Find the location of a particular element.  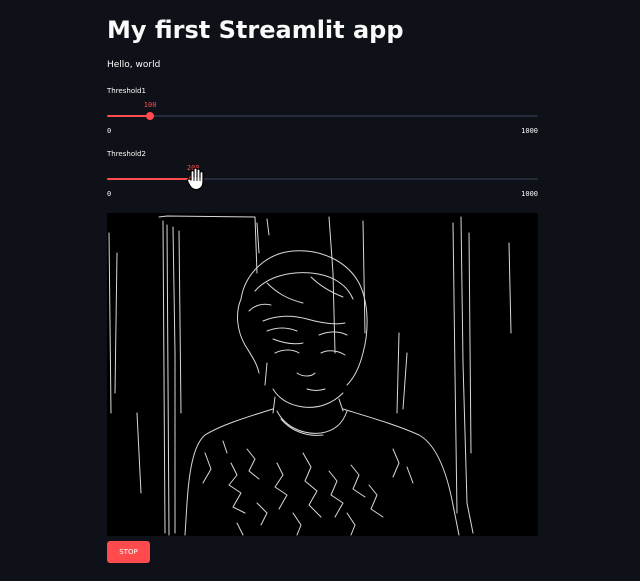

threshold1-slider: Threshold1 100 0 1000 is located at coordinates (322, 112).